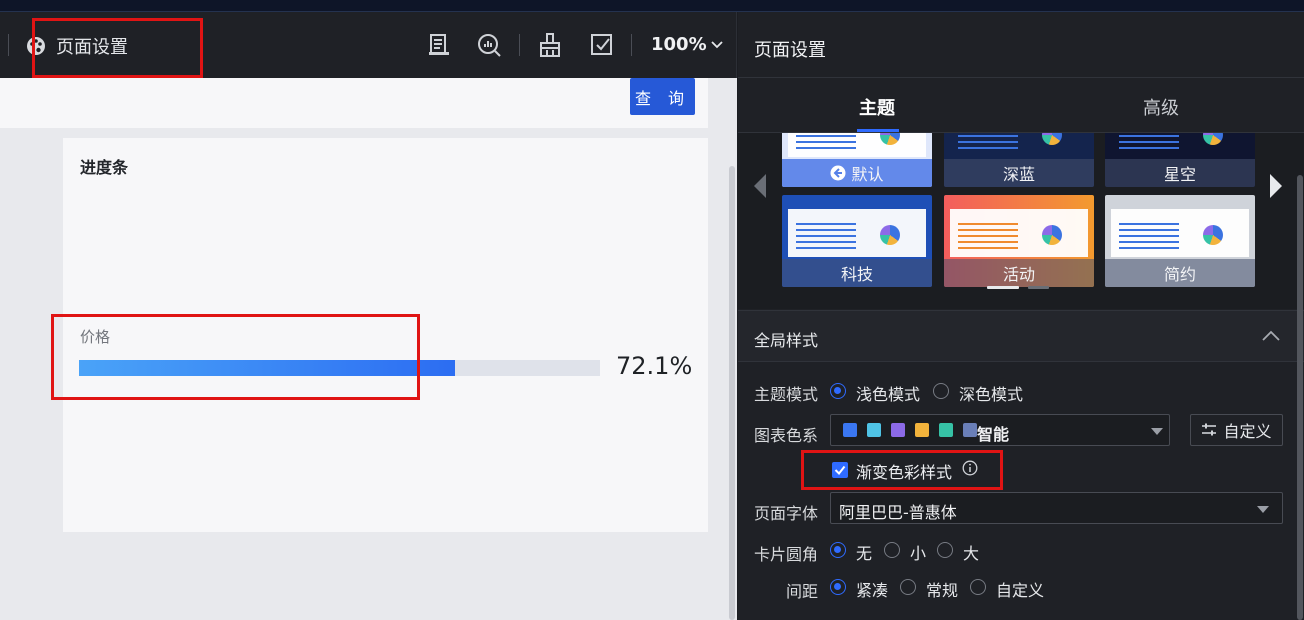  I want to click on zoom-value: 100%, so click(679, 44).